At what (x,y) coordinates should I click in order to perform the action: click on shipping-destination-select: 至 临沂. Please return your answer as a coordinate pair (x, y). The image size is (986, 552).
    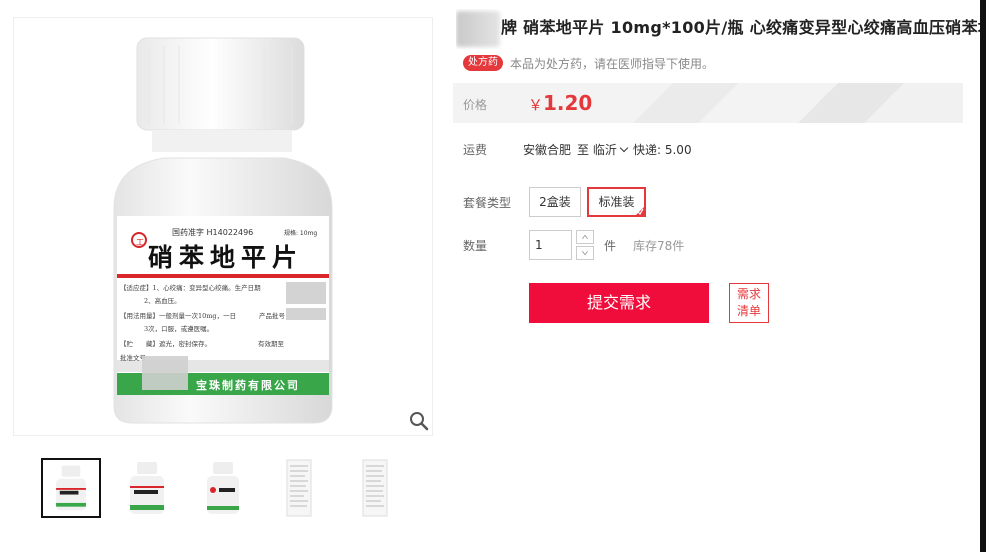
    Looking at the image, I should click on (603, 149).